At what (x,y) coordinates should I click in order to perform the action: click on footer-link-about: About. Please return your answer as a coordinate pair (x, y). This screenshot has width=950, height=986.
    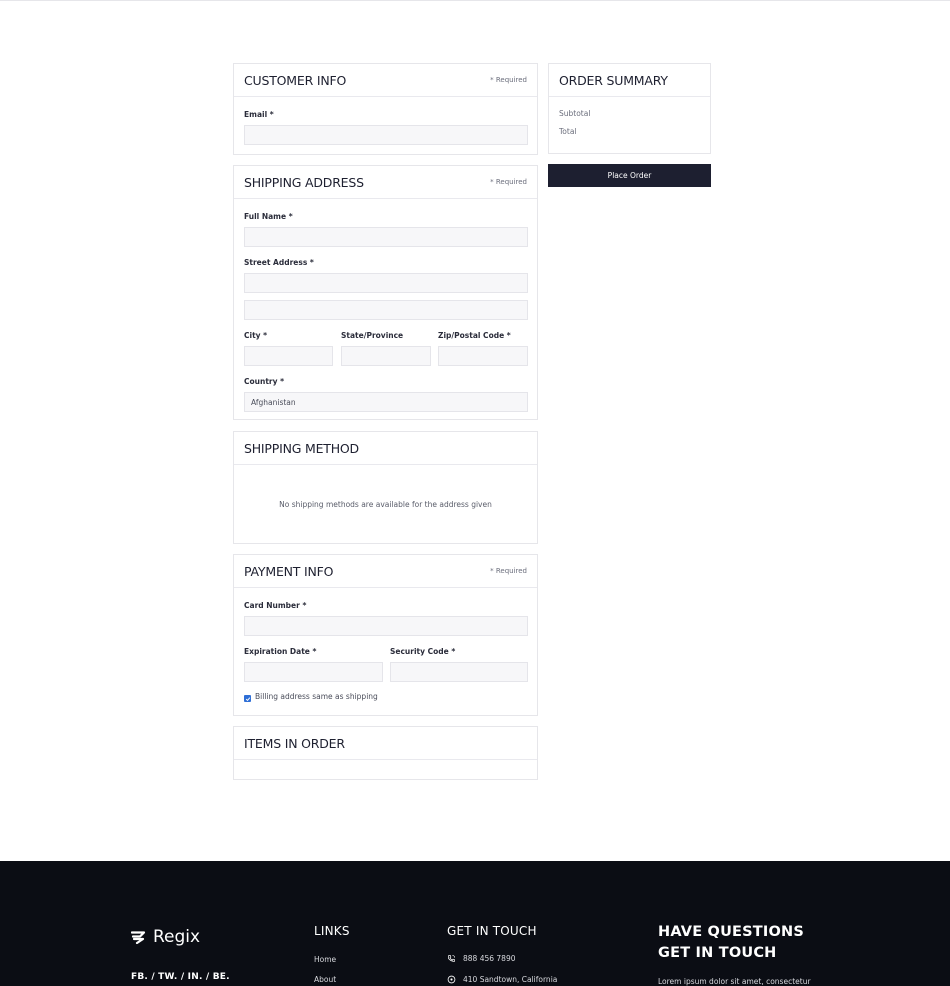
    Looking at the image, I should click on (325, 979).